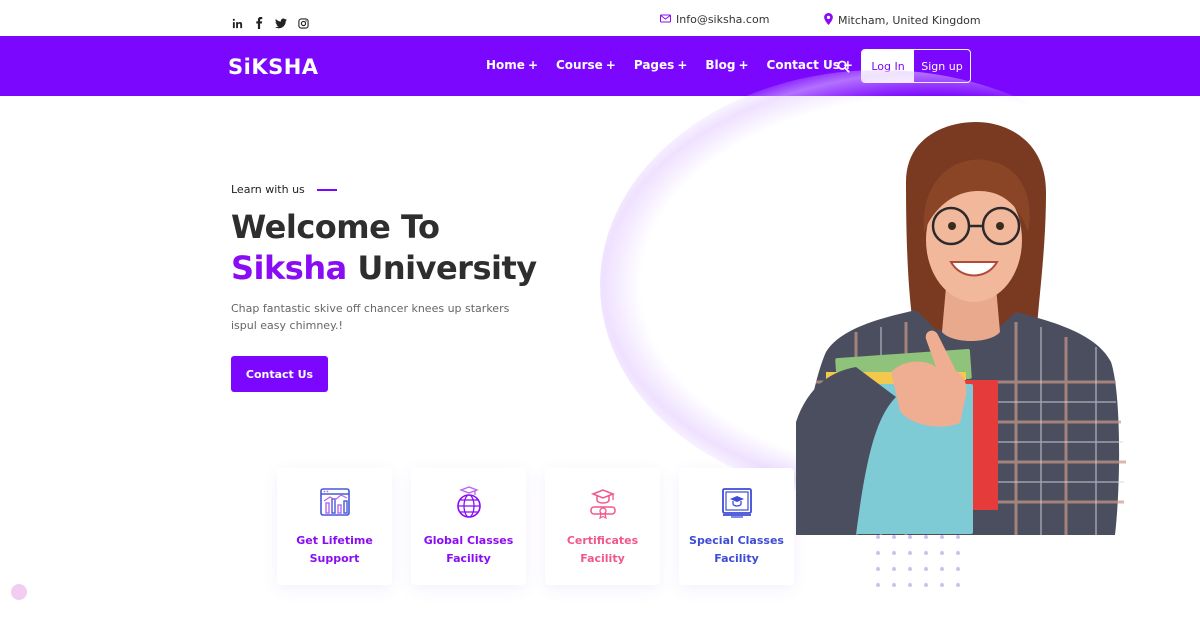 Image resolution: width=1200 pixels, height=618 pixels. I want to click on instagram-icon, so click(303, 23).